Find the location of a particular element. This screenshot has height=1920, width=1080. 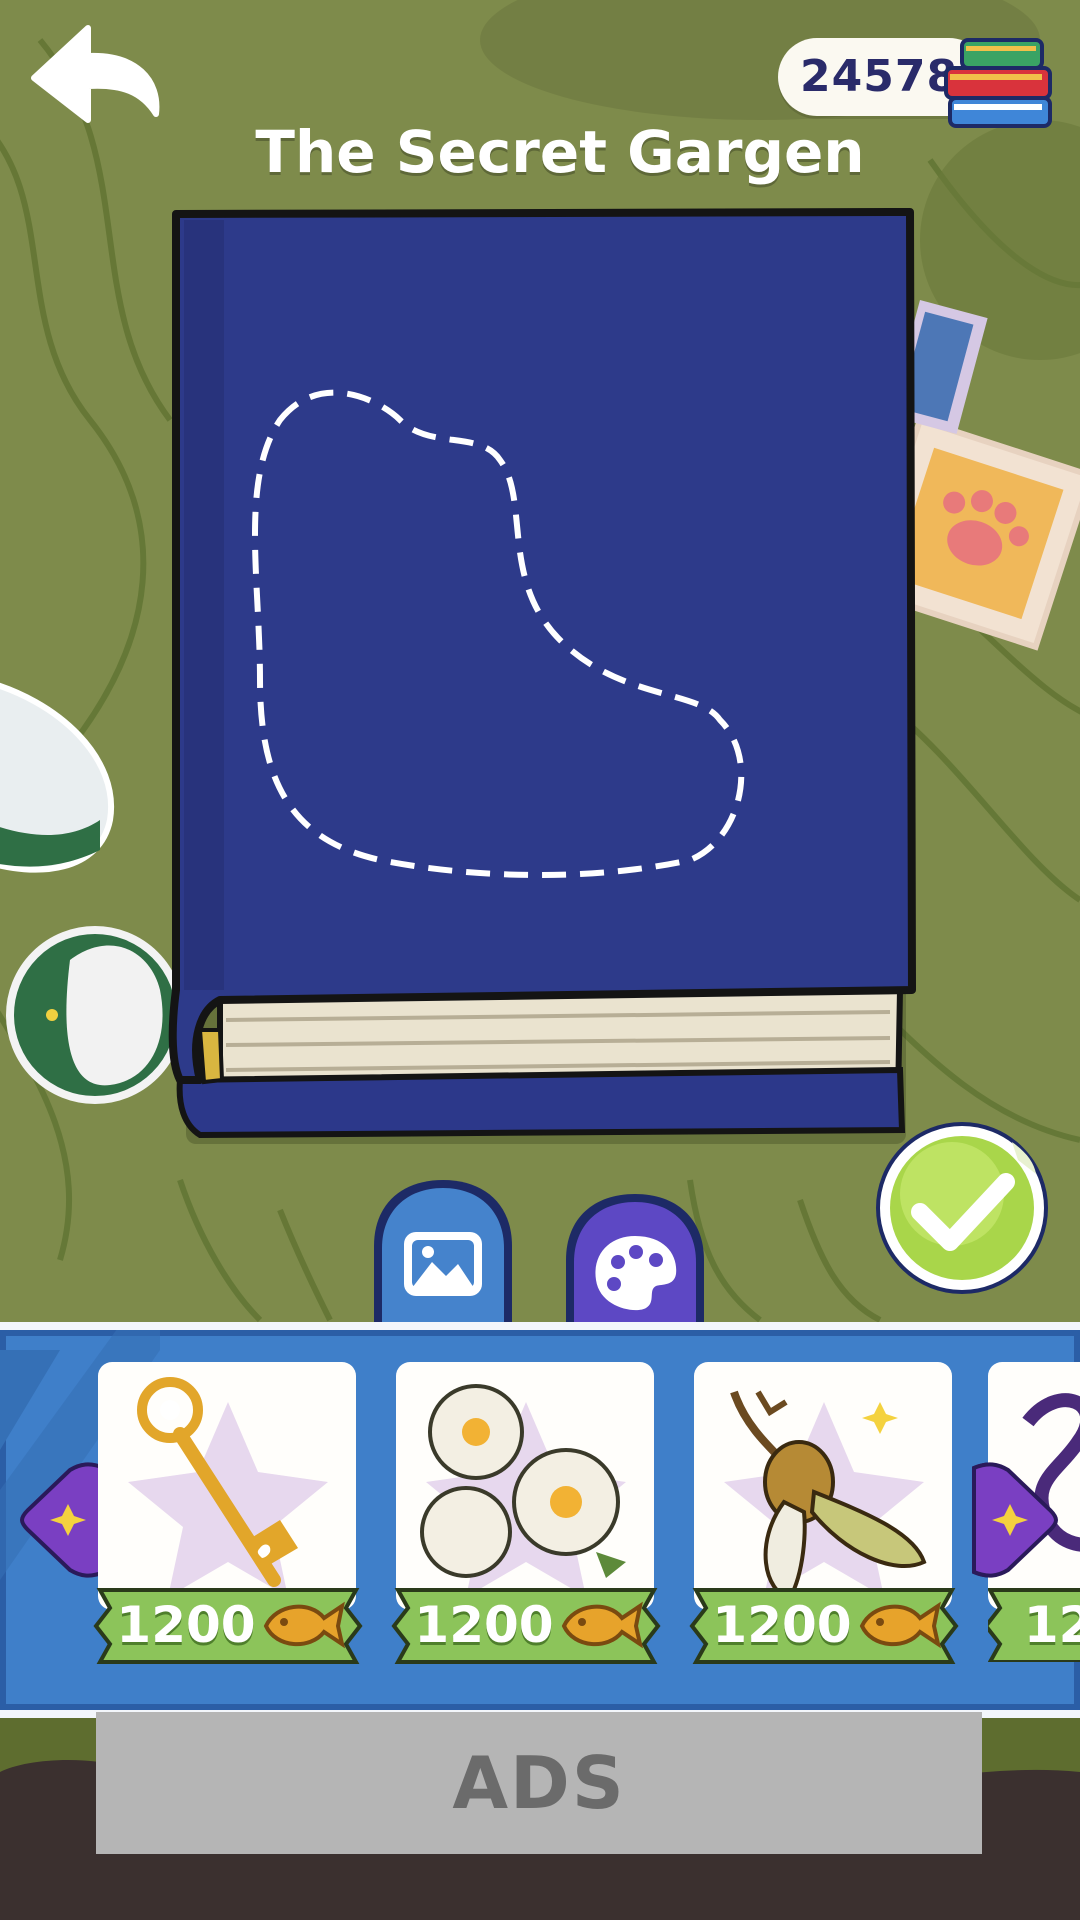

shop-item-white-flowers: 1200 is located at coordinates (526, 1513).